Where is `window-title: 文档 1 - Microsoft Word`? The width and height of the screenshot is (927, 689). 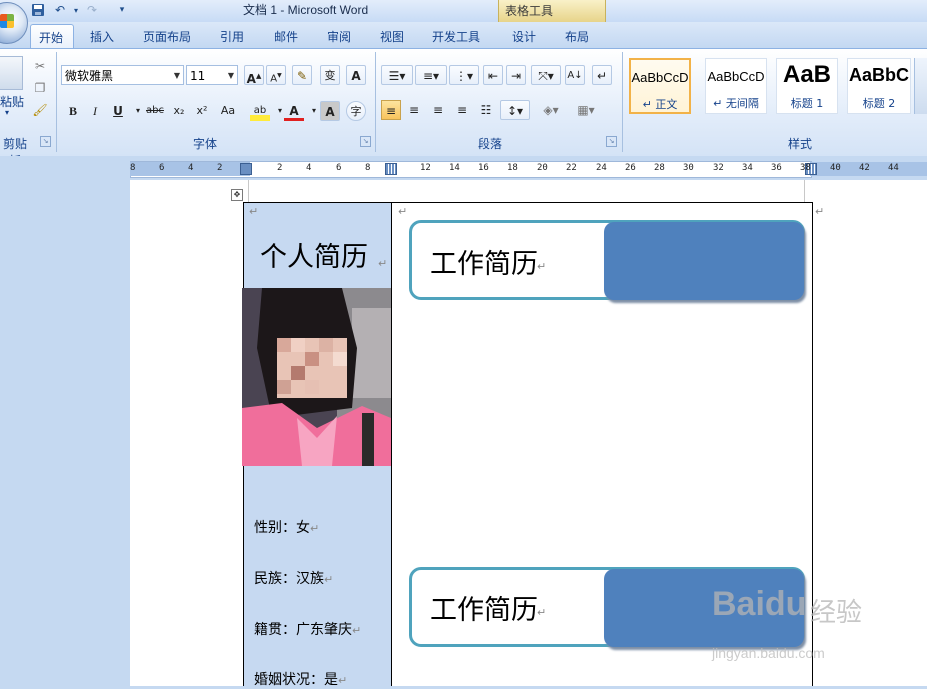 window-title: 文档 1 - Microsoft Word is located at coordinates (306, 10).